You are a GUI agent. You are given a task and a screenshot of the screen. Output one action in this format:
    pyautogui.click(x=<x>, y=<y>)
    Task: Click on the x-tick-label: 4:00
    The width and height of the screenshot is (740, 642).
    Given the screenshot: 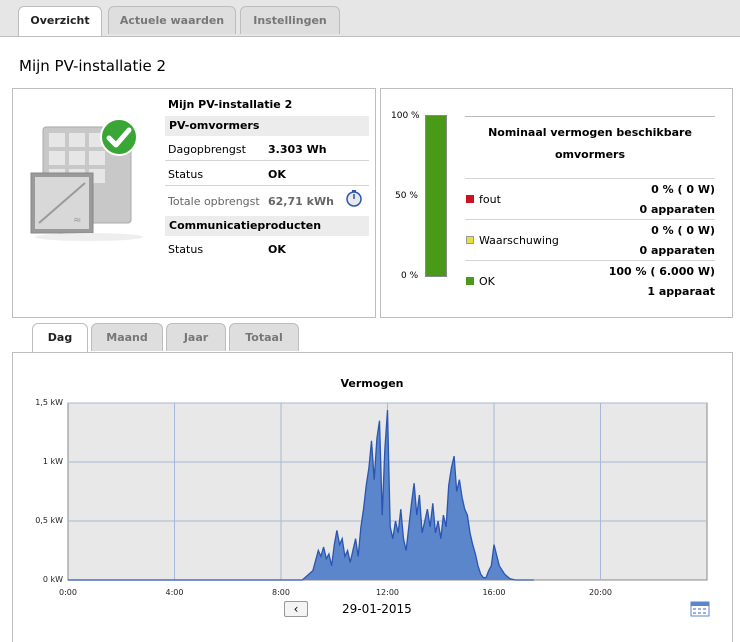 What is the action you would take?
    pyautogui.click(x=174, y=592)
    